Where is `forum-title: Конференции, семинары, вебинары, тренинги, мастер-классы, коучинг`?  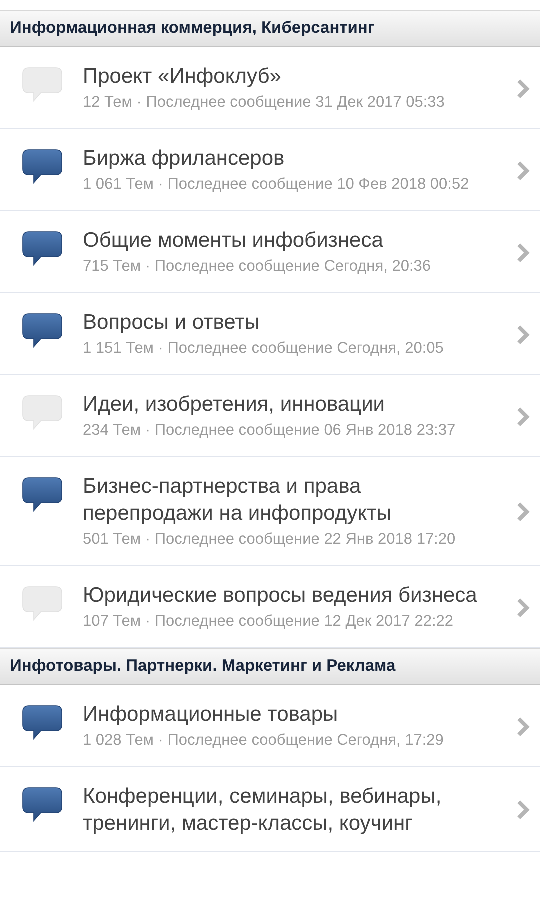 forum-title: Конференции, семинары, вебинары, тренинги, мастер-классы, коучинг is located at coordinates (263, 810).